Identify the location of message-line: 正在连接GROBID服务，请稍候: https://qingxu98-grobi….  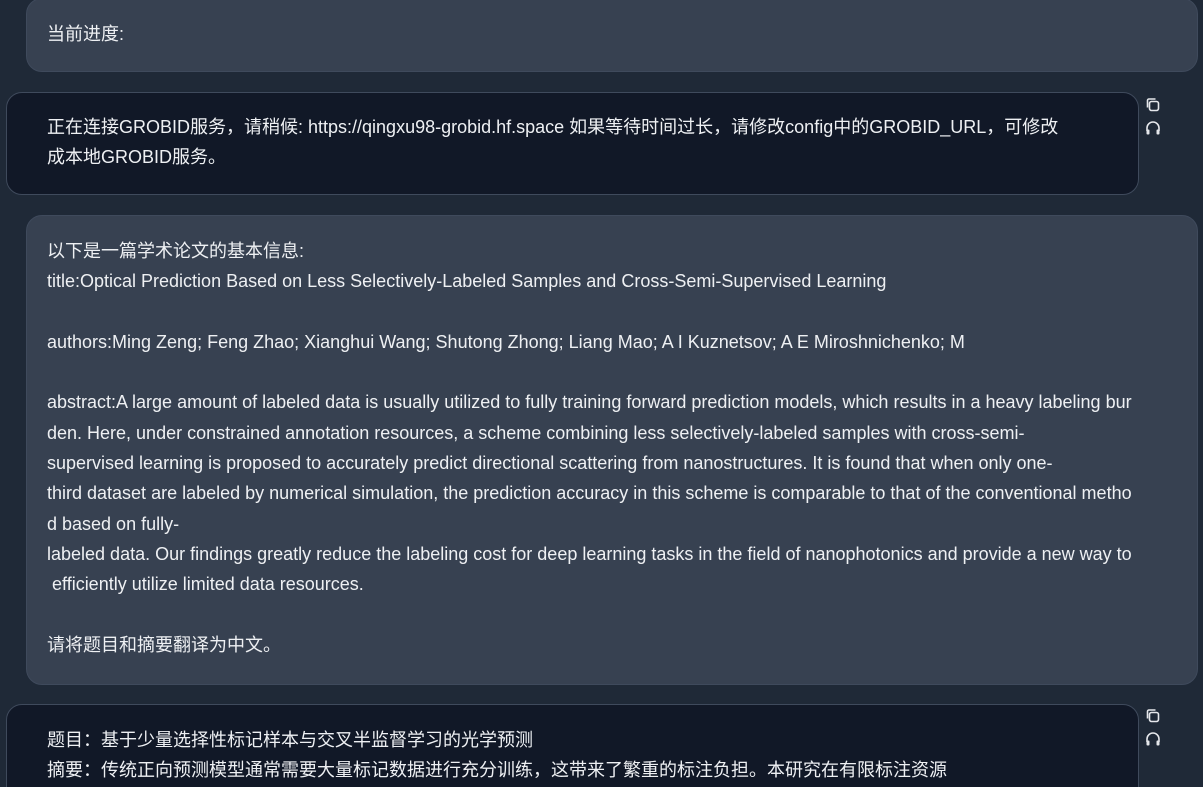
(553, 127).